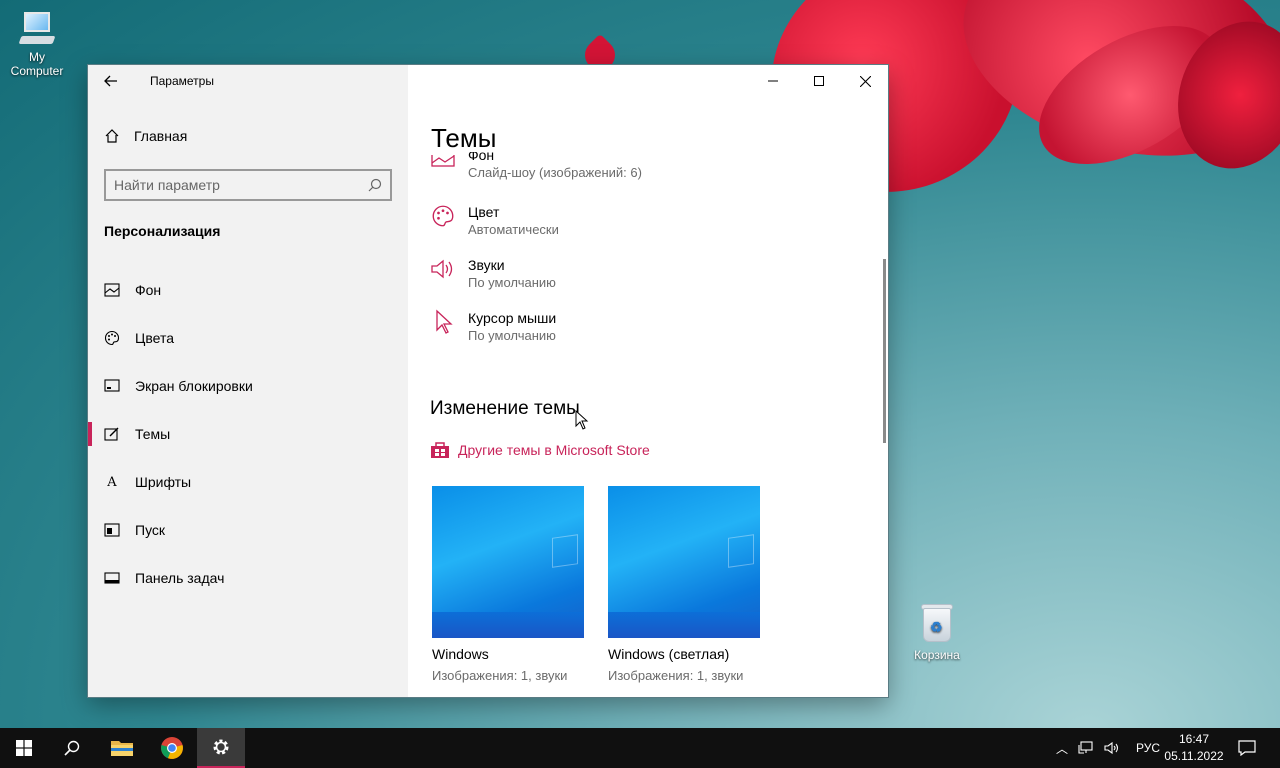 This screenshot has width=1280, height=768. Describe the element at coordinates (555, 172) in the screenshot. I see `setting-value: Слайд-шоу (изображений: 6)` at that location.